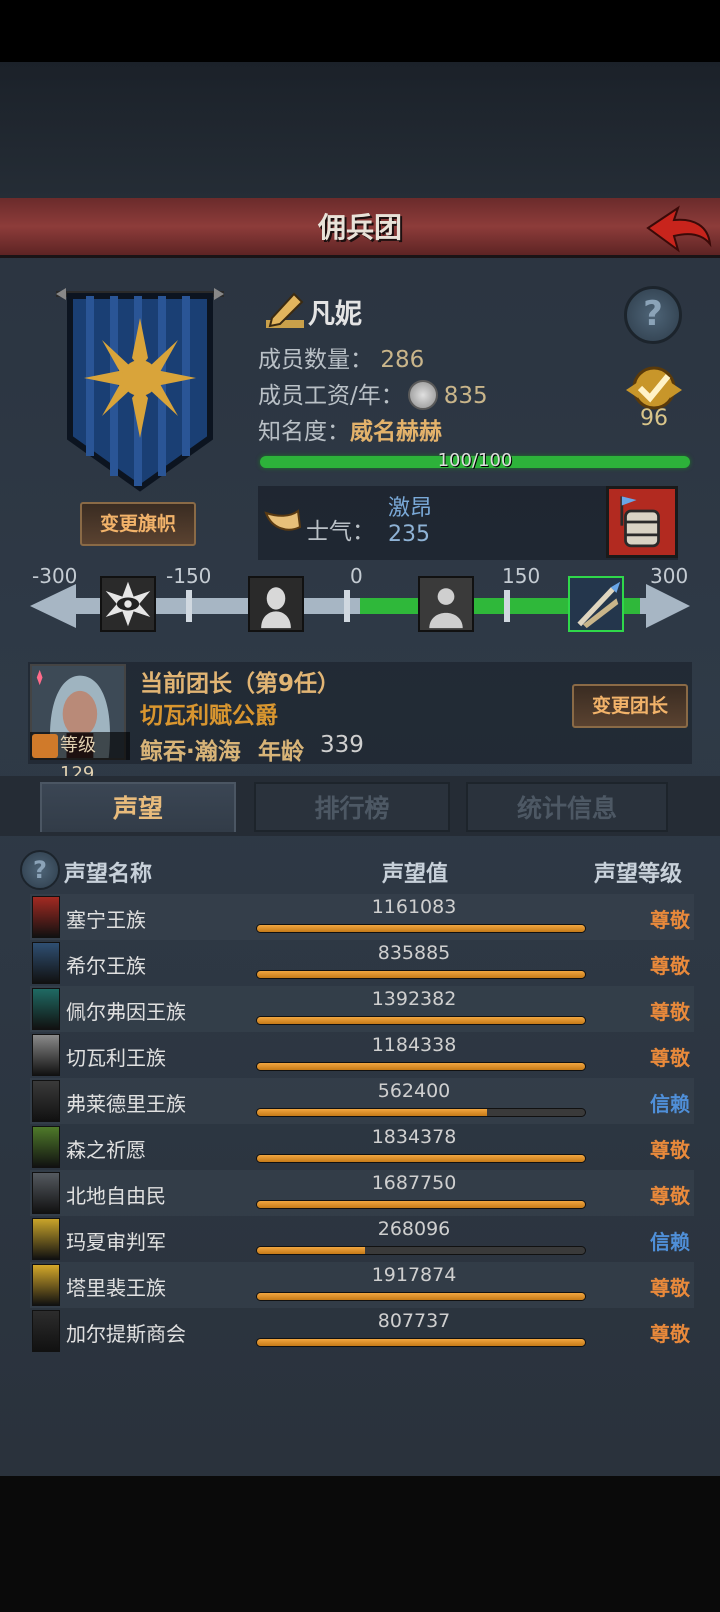  I want to click on captain-age-value: 339, so click(342, 745).